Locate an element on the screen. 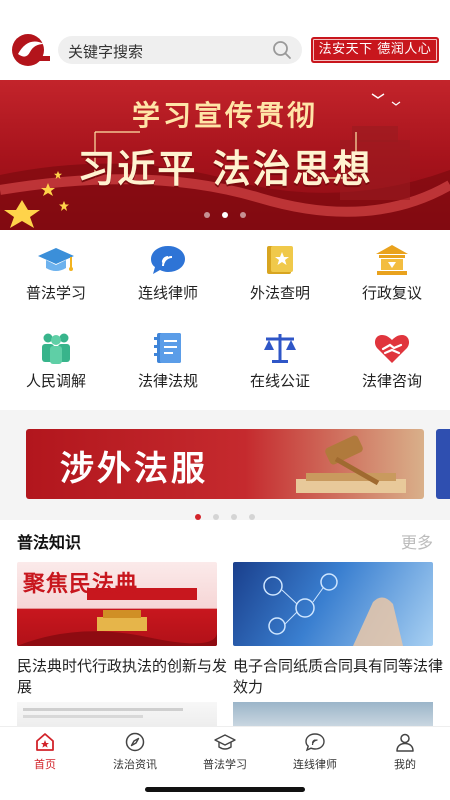 The height and width of the screenshot is (800, 450). tab-profile: 我的 is located at coordinates (405, 751).